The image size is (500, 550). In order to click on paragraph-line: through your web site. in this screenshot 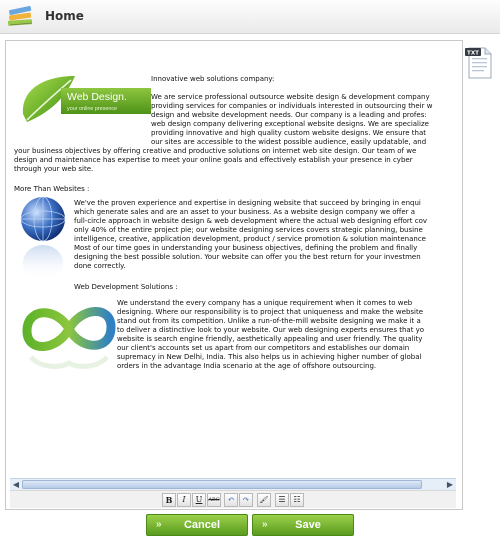, I will do `click(54, 169)`.